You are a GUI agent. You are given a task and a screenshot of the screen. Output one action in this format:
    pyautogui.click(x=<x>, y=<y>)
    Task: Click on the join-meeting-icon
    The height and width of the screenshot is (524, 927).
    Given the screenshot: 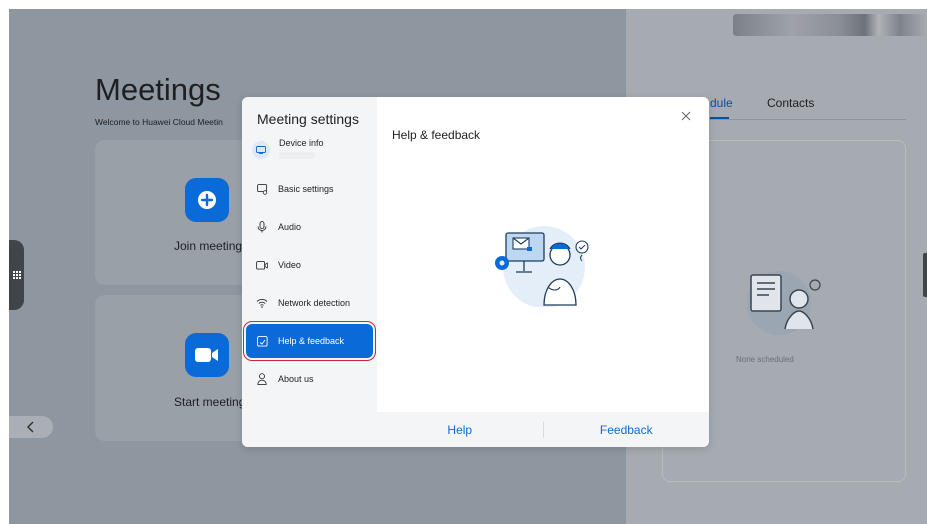 What is the action you would take?
    pyautogui.click(x=207, y=200)
    